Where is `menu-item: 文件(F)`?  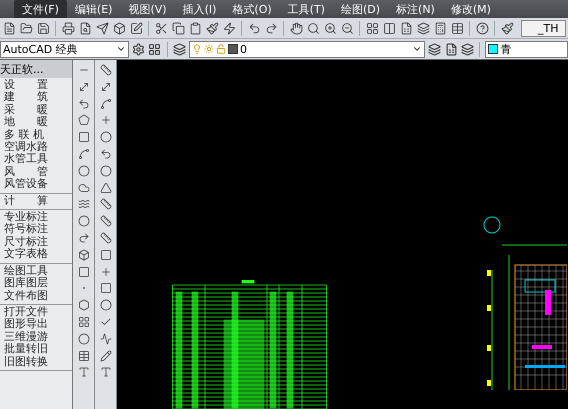
menu-item: 文件(F) is located at coordinates (40, 9).